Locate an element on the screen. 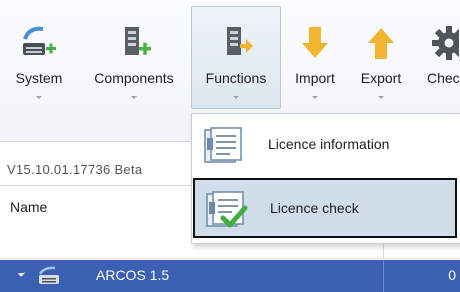 The height and width of the screenshot is (292, 460). menu-item-label: Licence check is located at coordinates (314, 208).